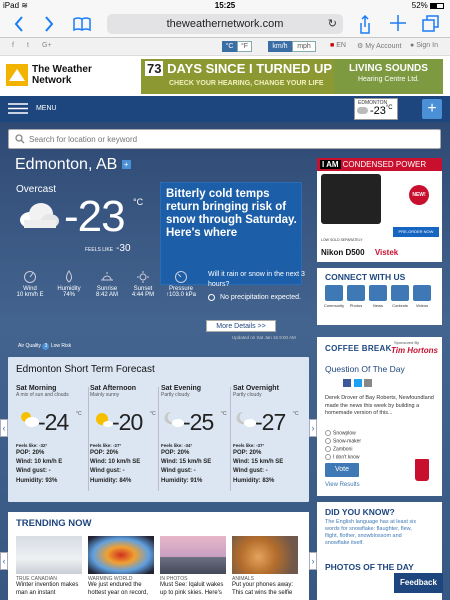  I want to click on twn-logo-icon, so click(17, 75).